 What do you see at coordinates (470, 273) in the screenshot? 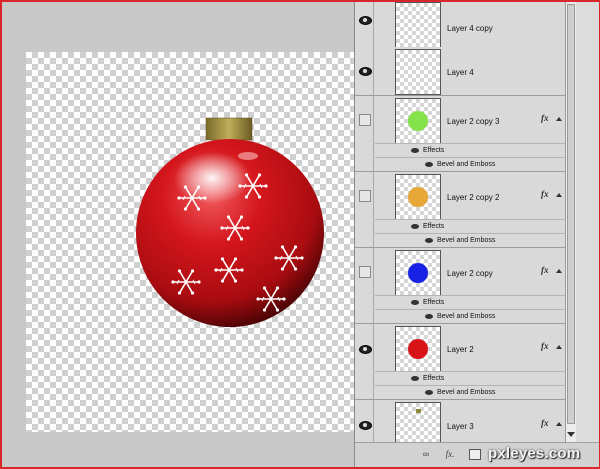
I see `layer-name: Layer 2 copy` at bounding box center [470, 273].